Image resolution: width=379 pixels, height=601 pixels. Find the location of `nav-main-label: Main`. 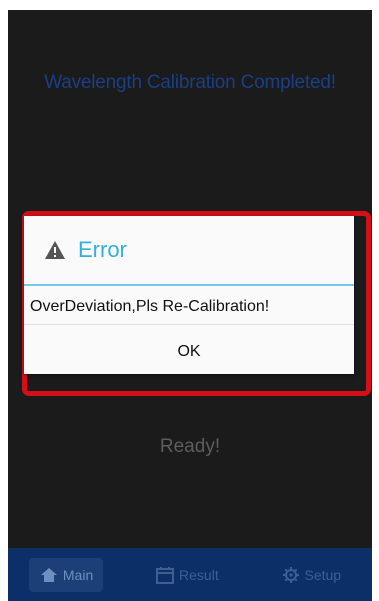

nav-main-label: Main is located at coordinates (78, 574).